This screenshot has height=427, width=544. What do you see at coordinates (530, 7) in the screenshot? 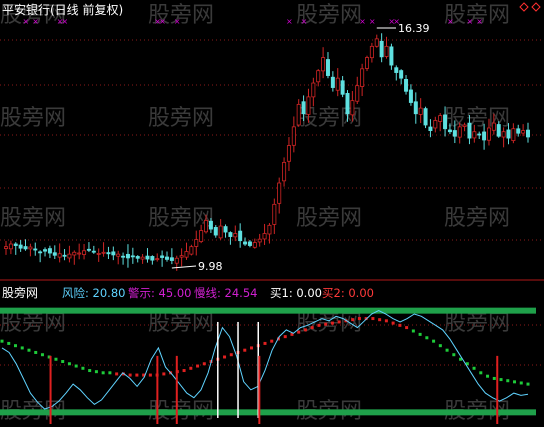
I see `toolbar-icons` at bounding box center [530, 7].